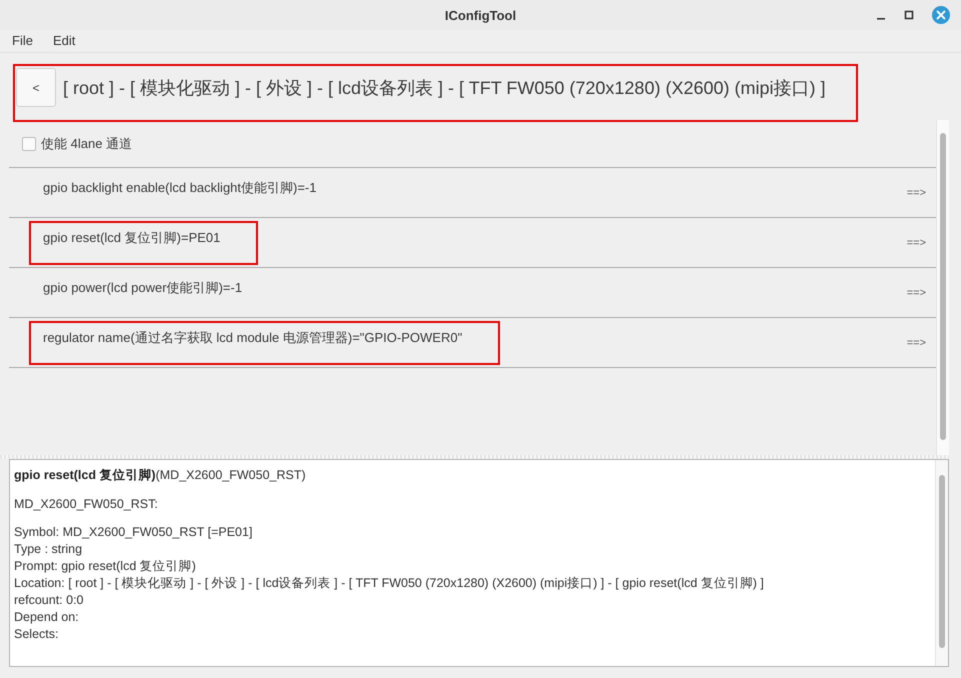 This screenshot has height=678, width=961. What do you see at coordinates (86, 504) in the screenshot?
I see `symbol-name: MD_X2600_FW050_RST:` at bounding box center [86, 504].